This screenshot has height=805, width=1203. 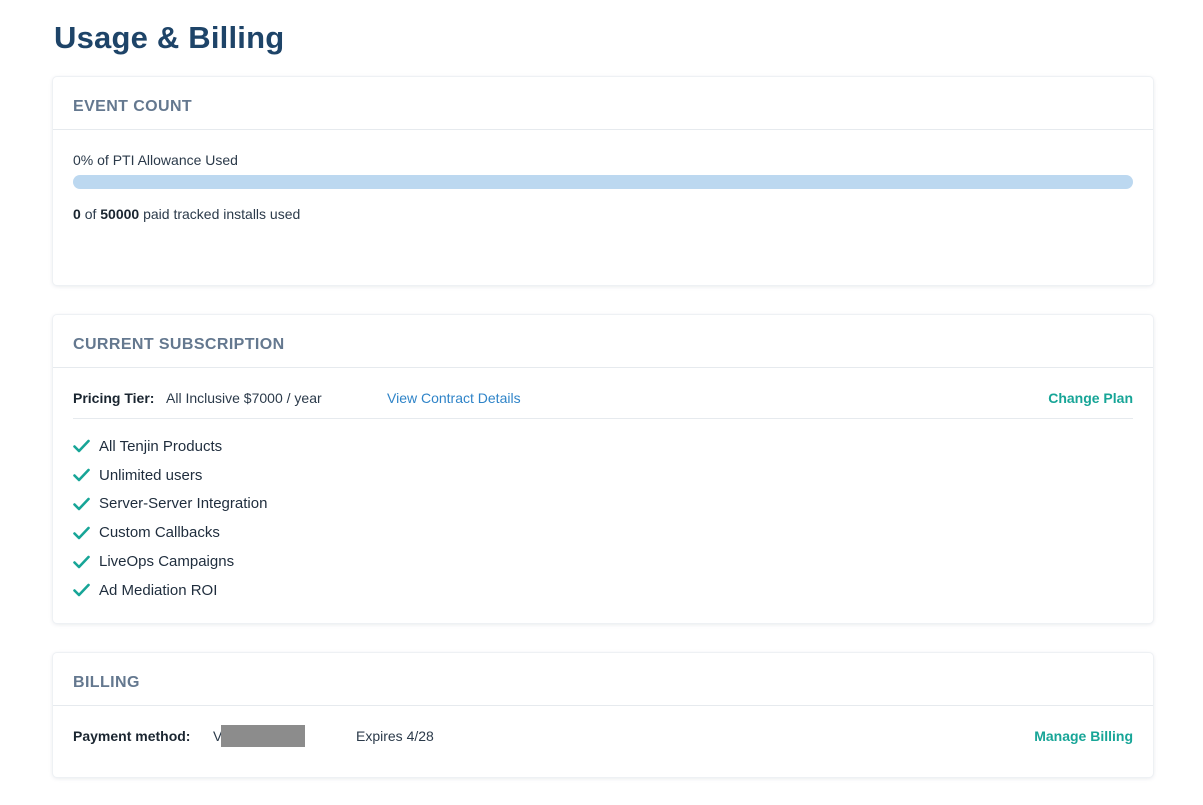 I want to click on feature-label: All Tenjin Products, so click(x=161, y=446).